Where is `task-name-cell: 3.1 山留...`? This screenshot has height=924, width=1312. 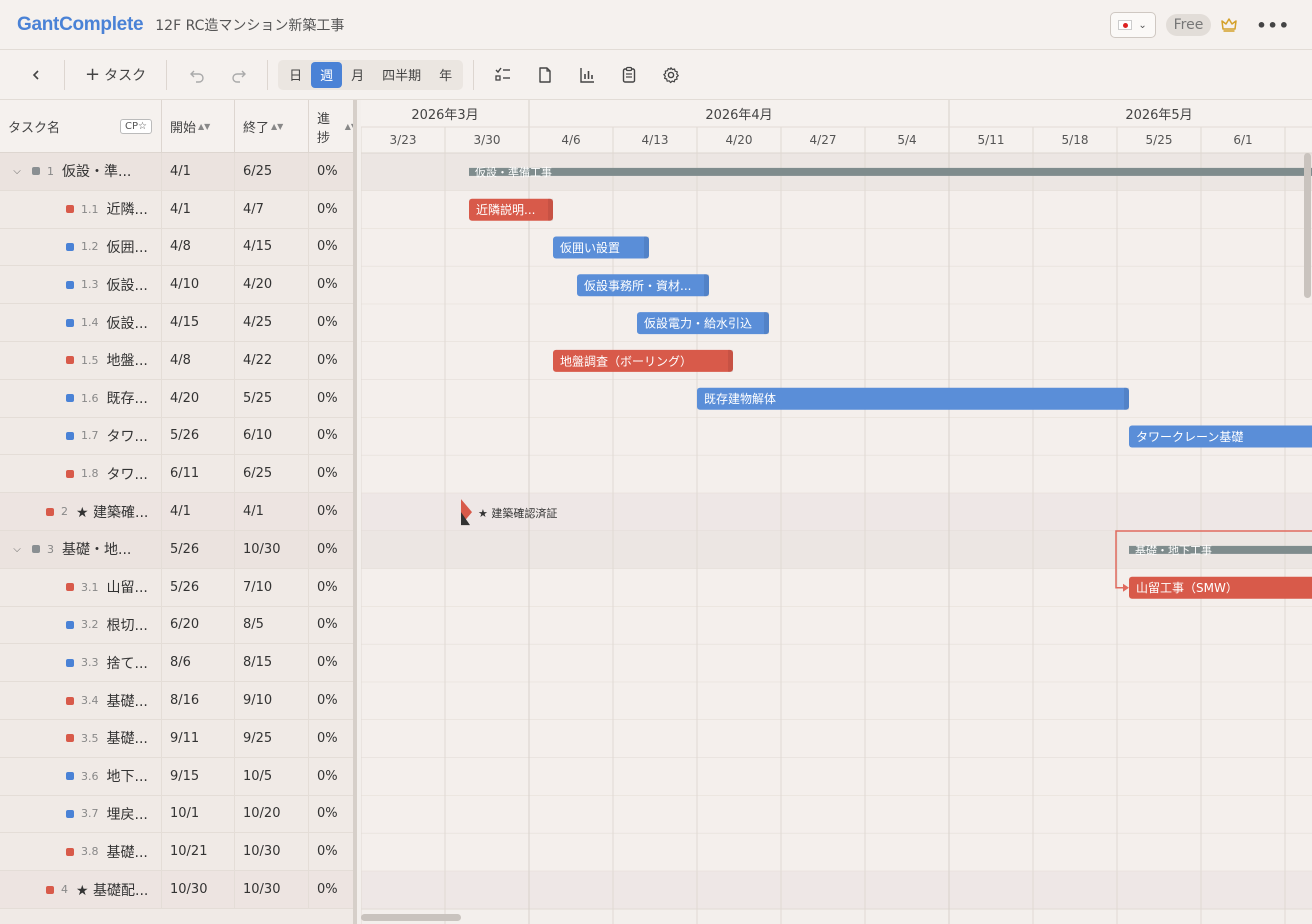
task-name-cell: 3.1 山留... is located at coordinates (81, 587).